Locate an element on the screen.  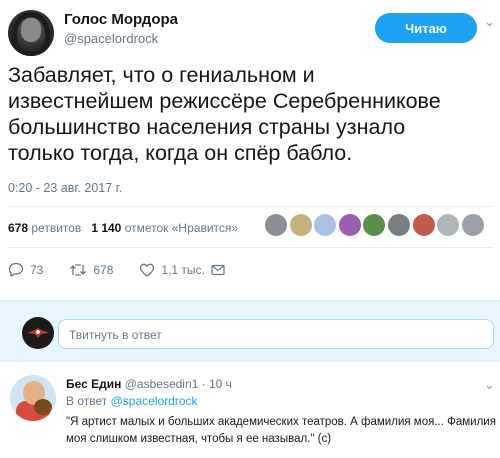
heart-icon is located at coordinates (147, 270).